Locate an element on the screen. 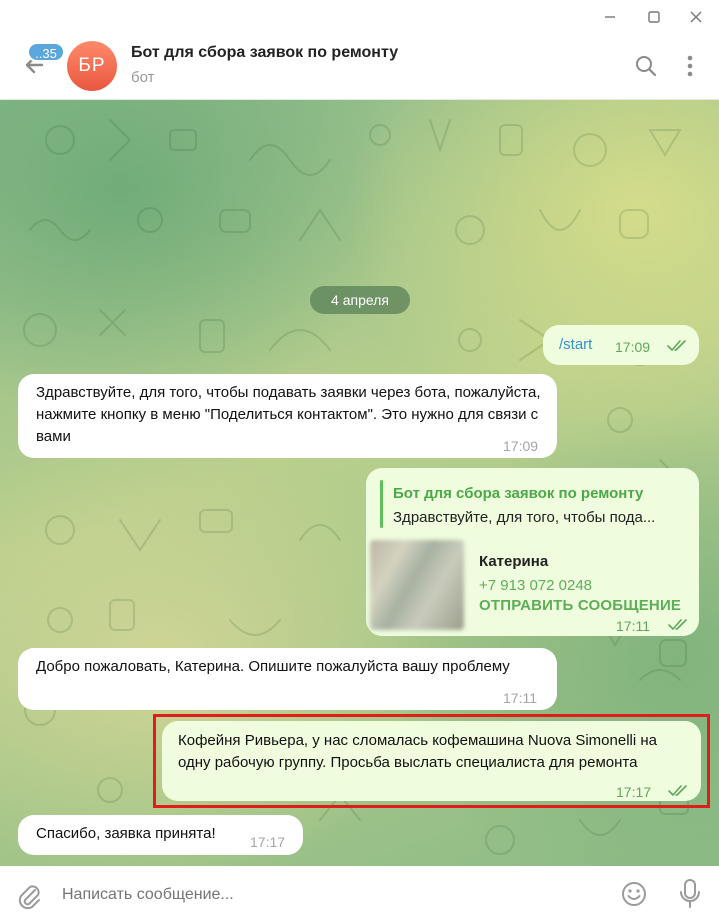  maximize-icon is located at coordinates (654, 17).